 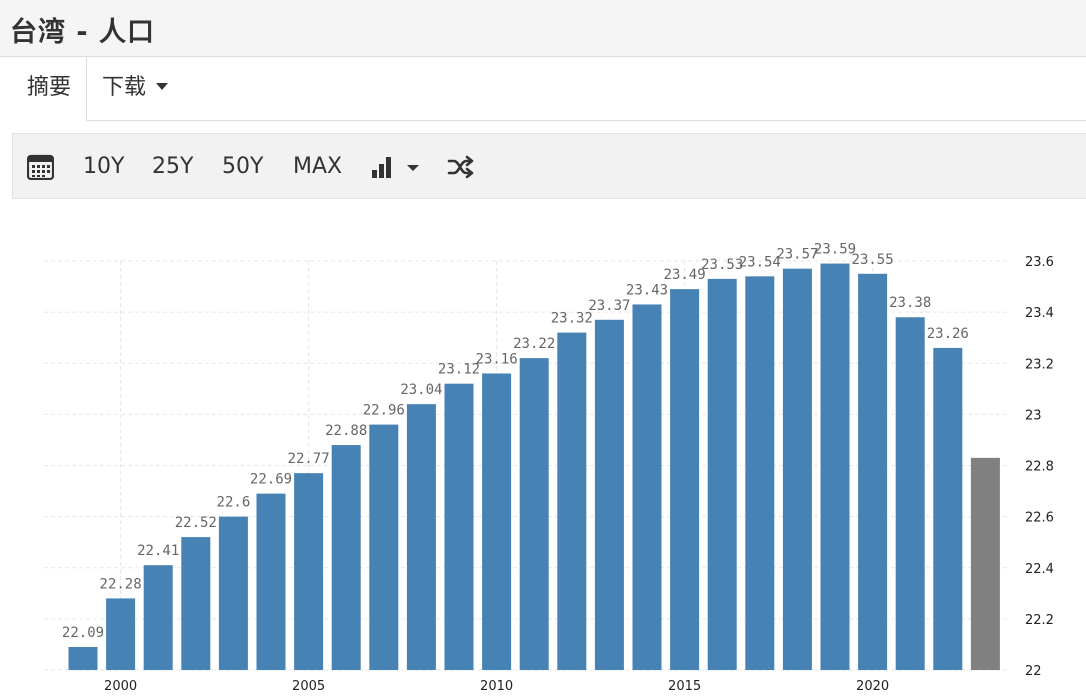 What do you see at coordinates (534, 344) in the screenshot?
I see `data-label: 23.22` at bounding box center [534, 344].